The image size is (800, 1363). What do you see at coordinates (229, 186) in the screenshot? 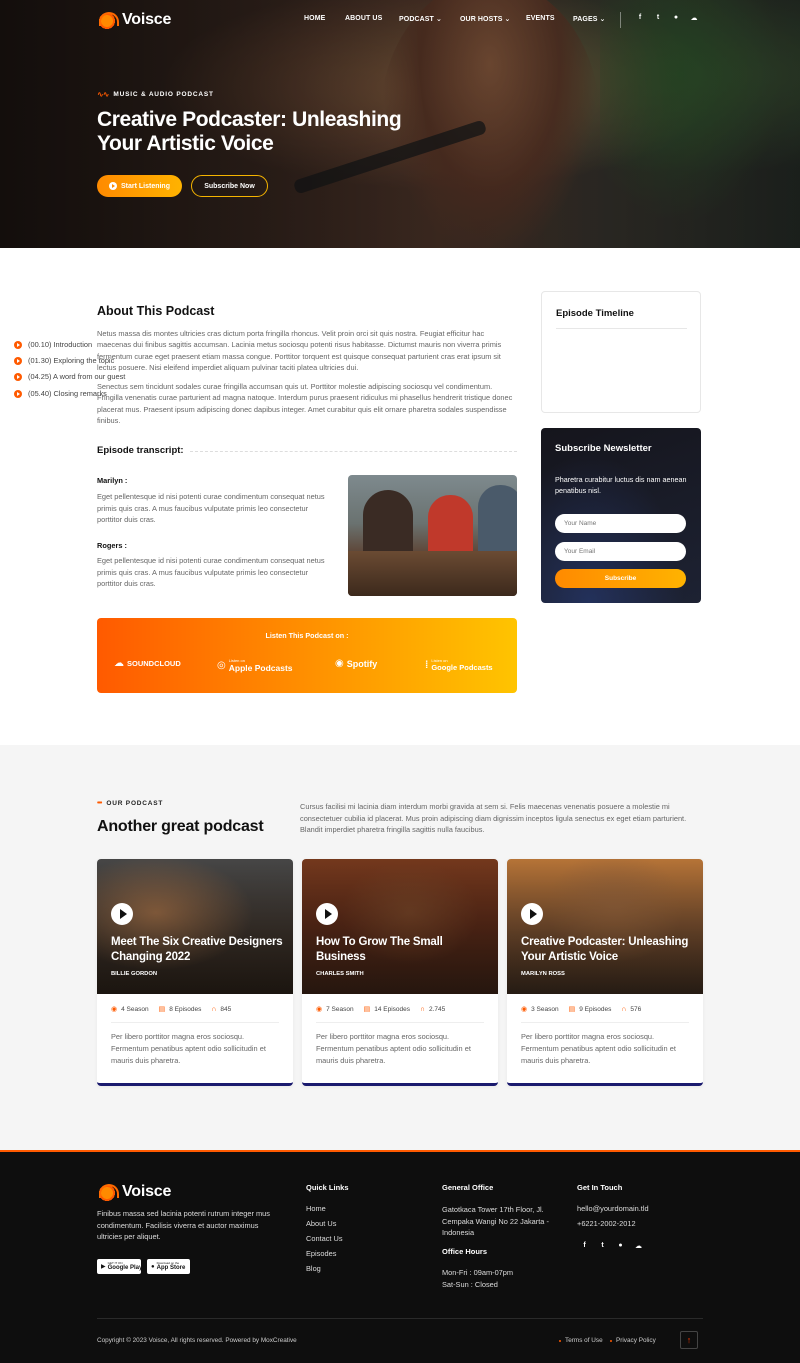
I see `subscribe-now-button: Subscribe Now` at bounding box center [229, 186].